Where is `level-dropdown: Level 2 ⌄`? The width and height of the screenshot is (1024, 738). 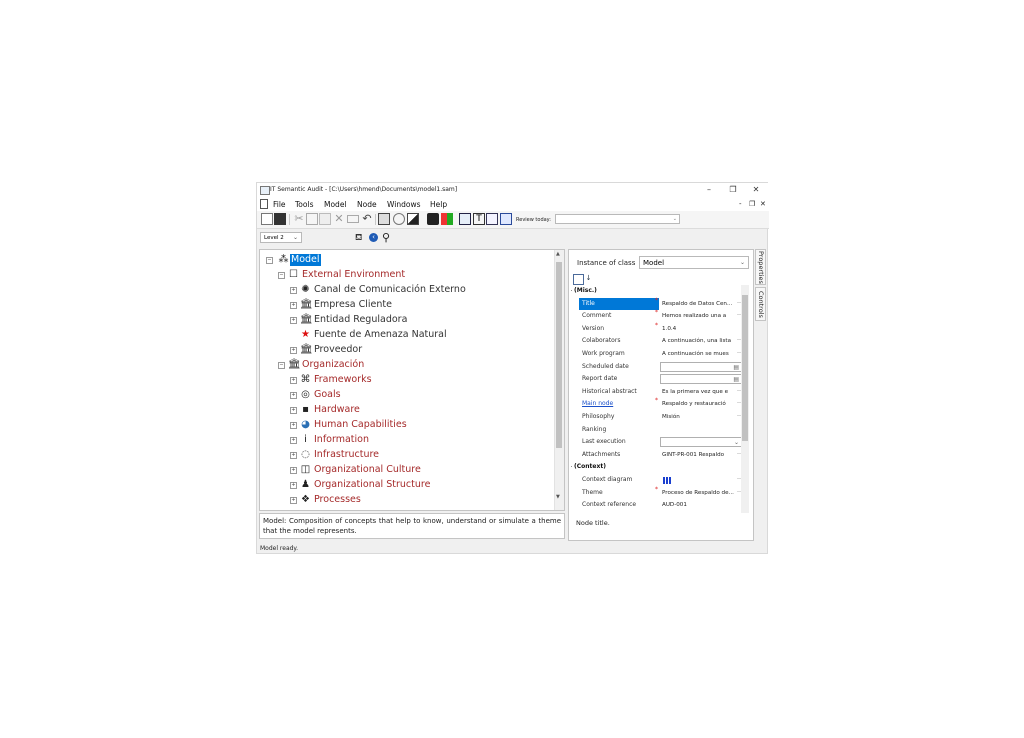
level-dropdown: Level 2 ⌄ is located at coordinates (281, 237).